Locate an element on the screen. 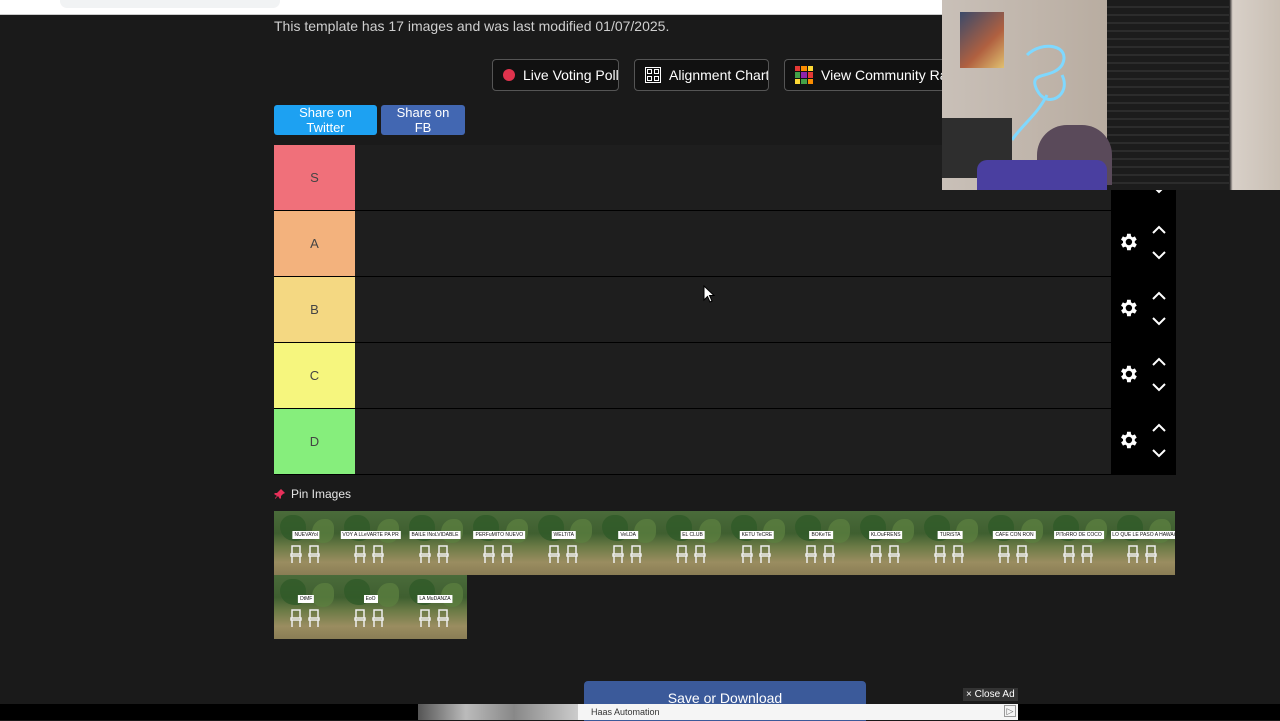 This screenshot has width=1280, height=721. image-caption: BOKeTE is located at coordinates (821, 535).